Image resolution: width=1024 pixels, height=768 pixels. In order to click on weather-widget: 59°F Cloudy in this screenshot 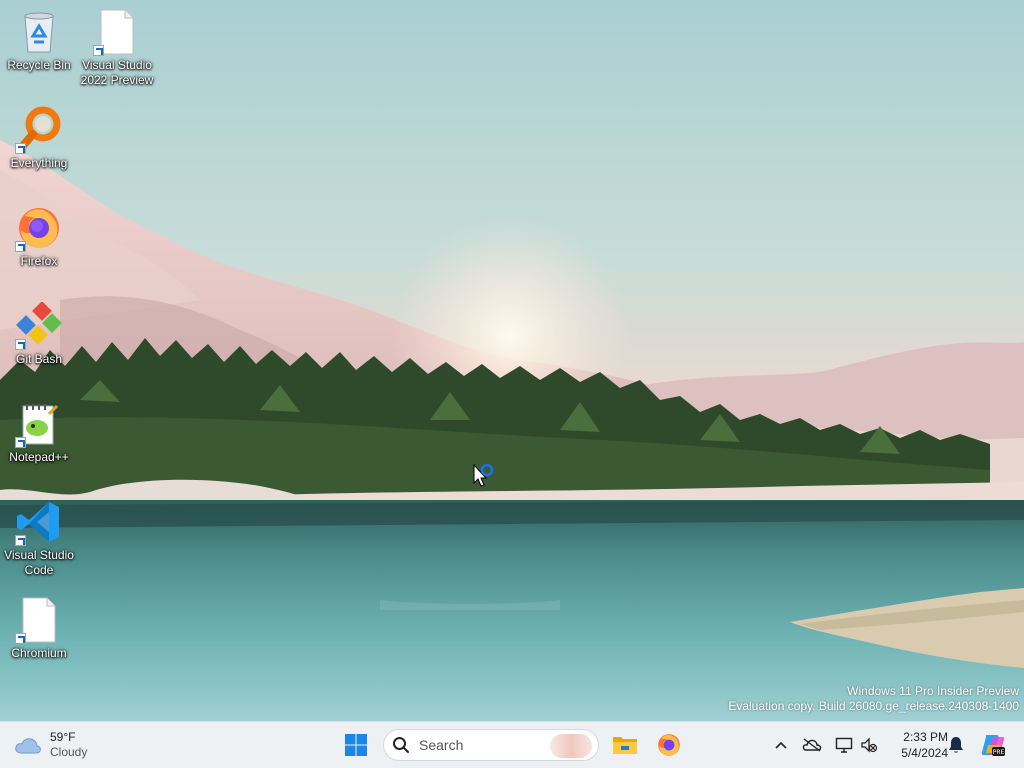, I will do `click(50, 745)`.